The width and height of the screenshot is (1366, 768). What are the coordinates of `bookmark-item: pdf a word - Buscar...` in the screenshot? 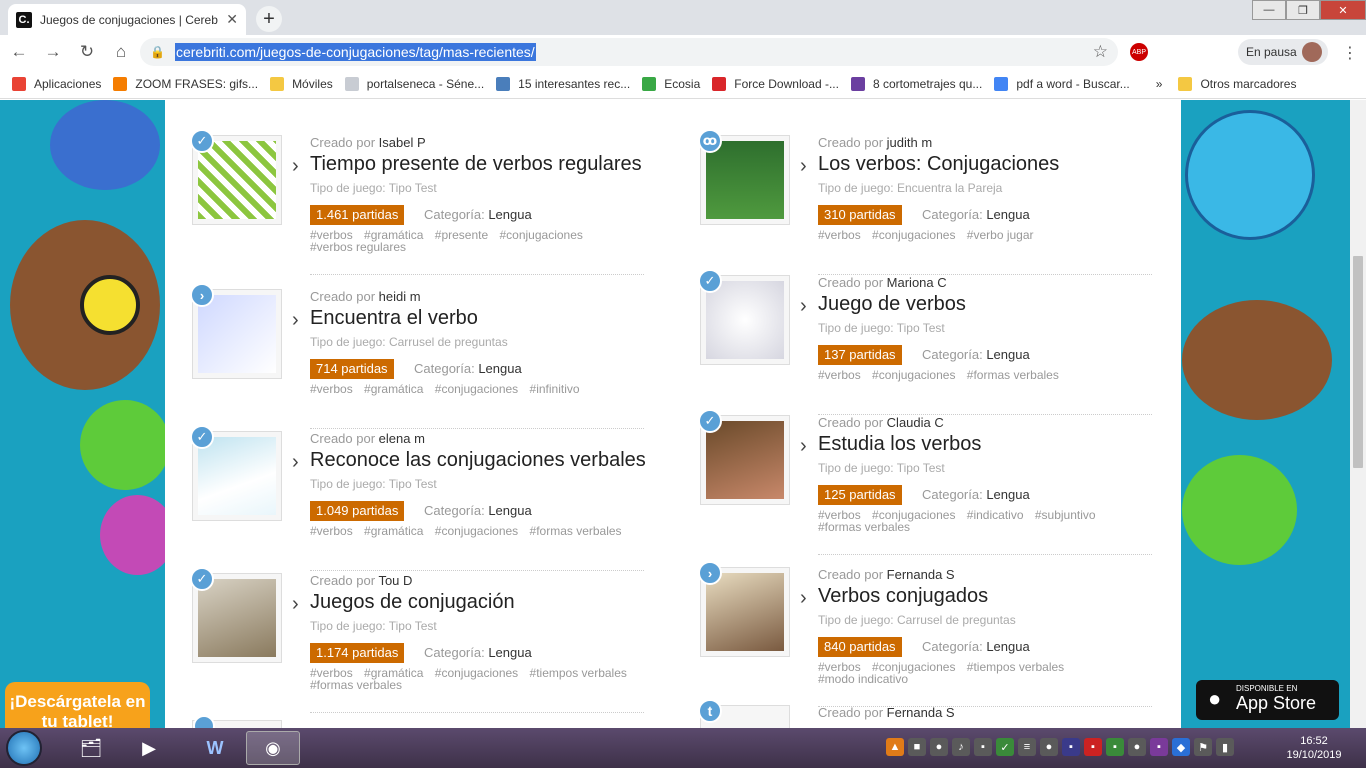 It's located at (1062, 83).